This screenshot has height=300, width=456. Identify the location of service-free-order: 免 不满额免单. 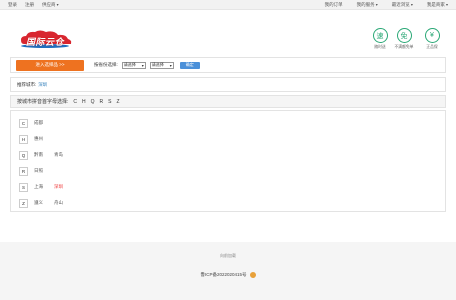
(404, 39).